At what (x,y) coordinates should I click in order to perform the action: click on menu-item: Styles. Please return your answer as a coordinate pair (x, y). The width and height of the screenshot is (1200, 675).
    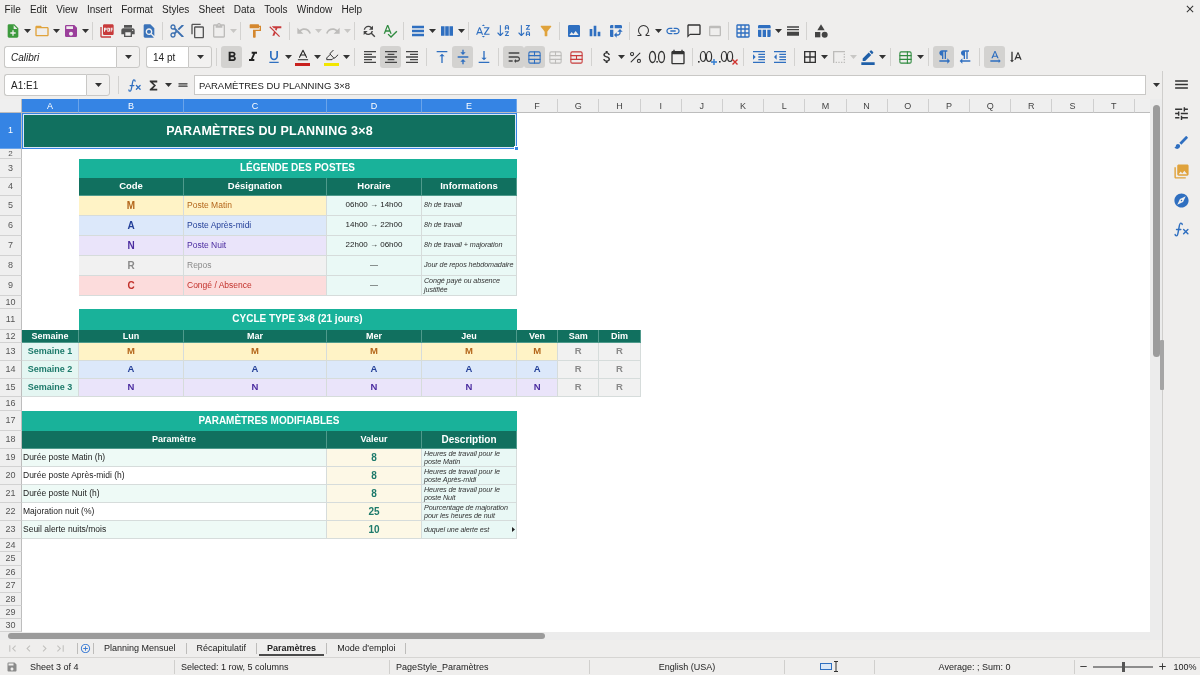
    Looking at the image, I should click on (175, 9).